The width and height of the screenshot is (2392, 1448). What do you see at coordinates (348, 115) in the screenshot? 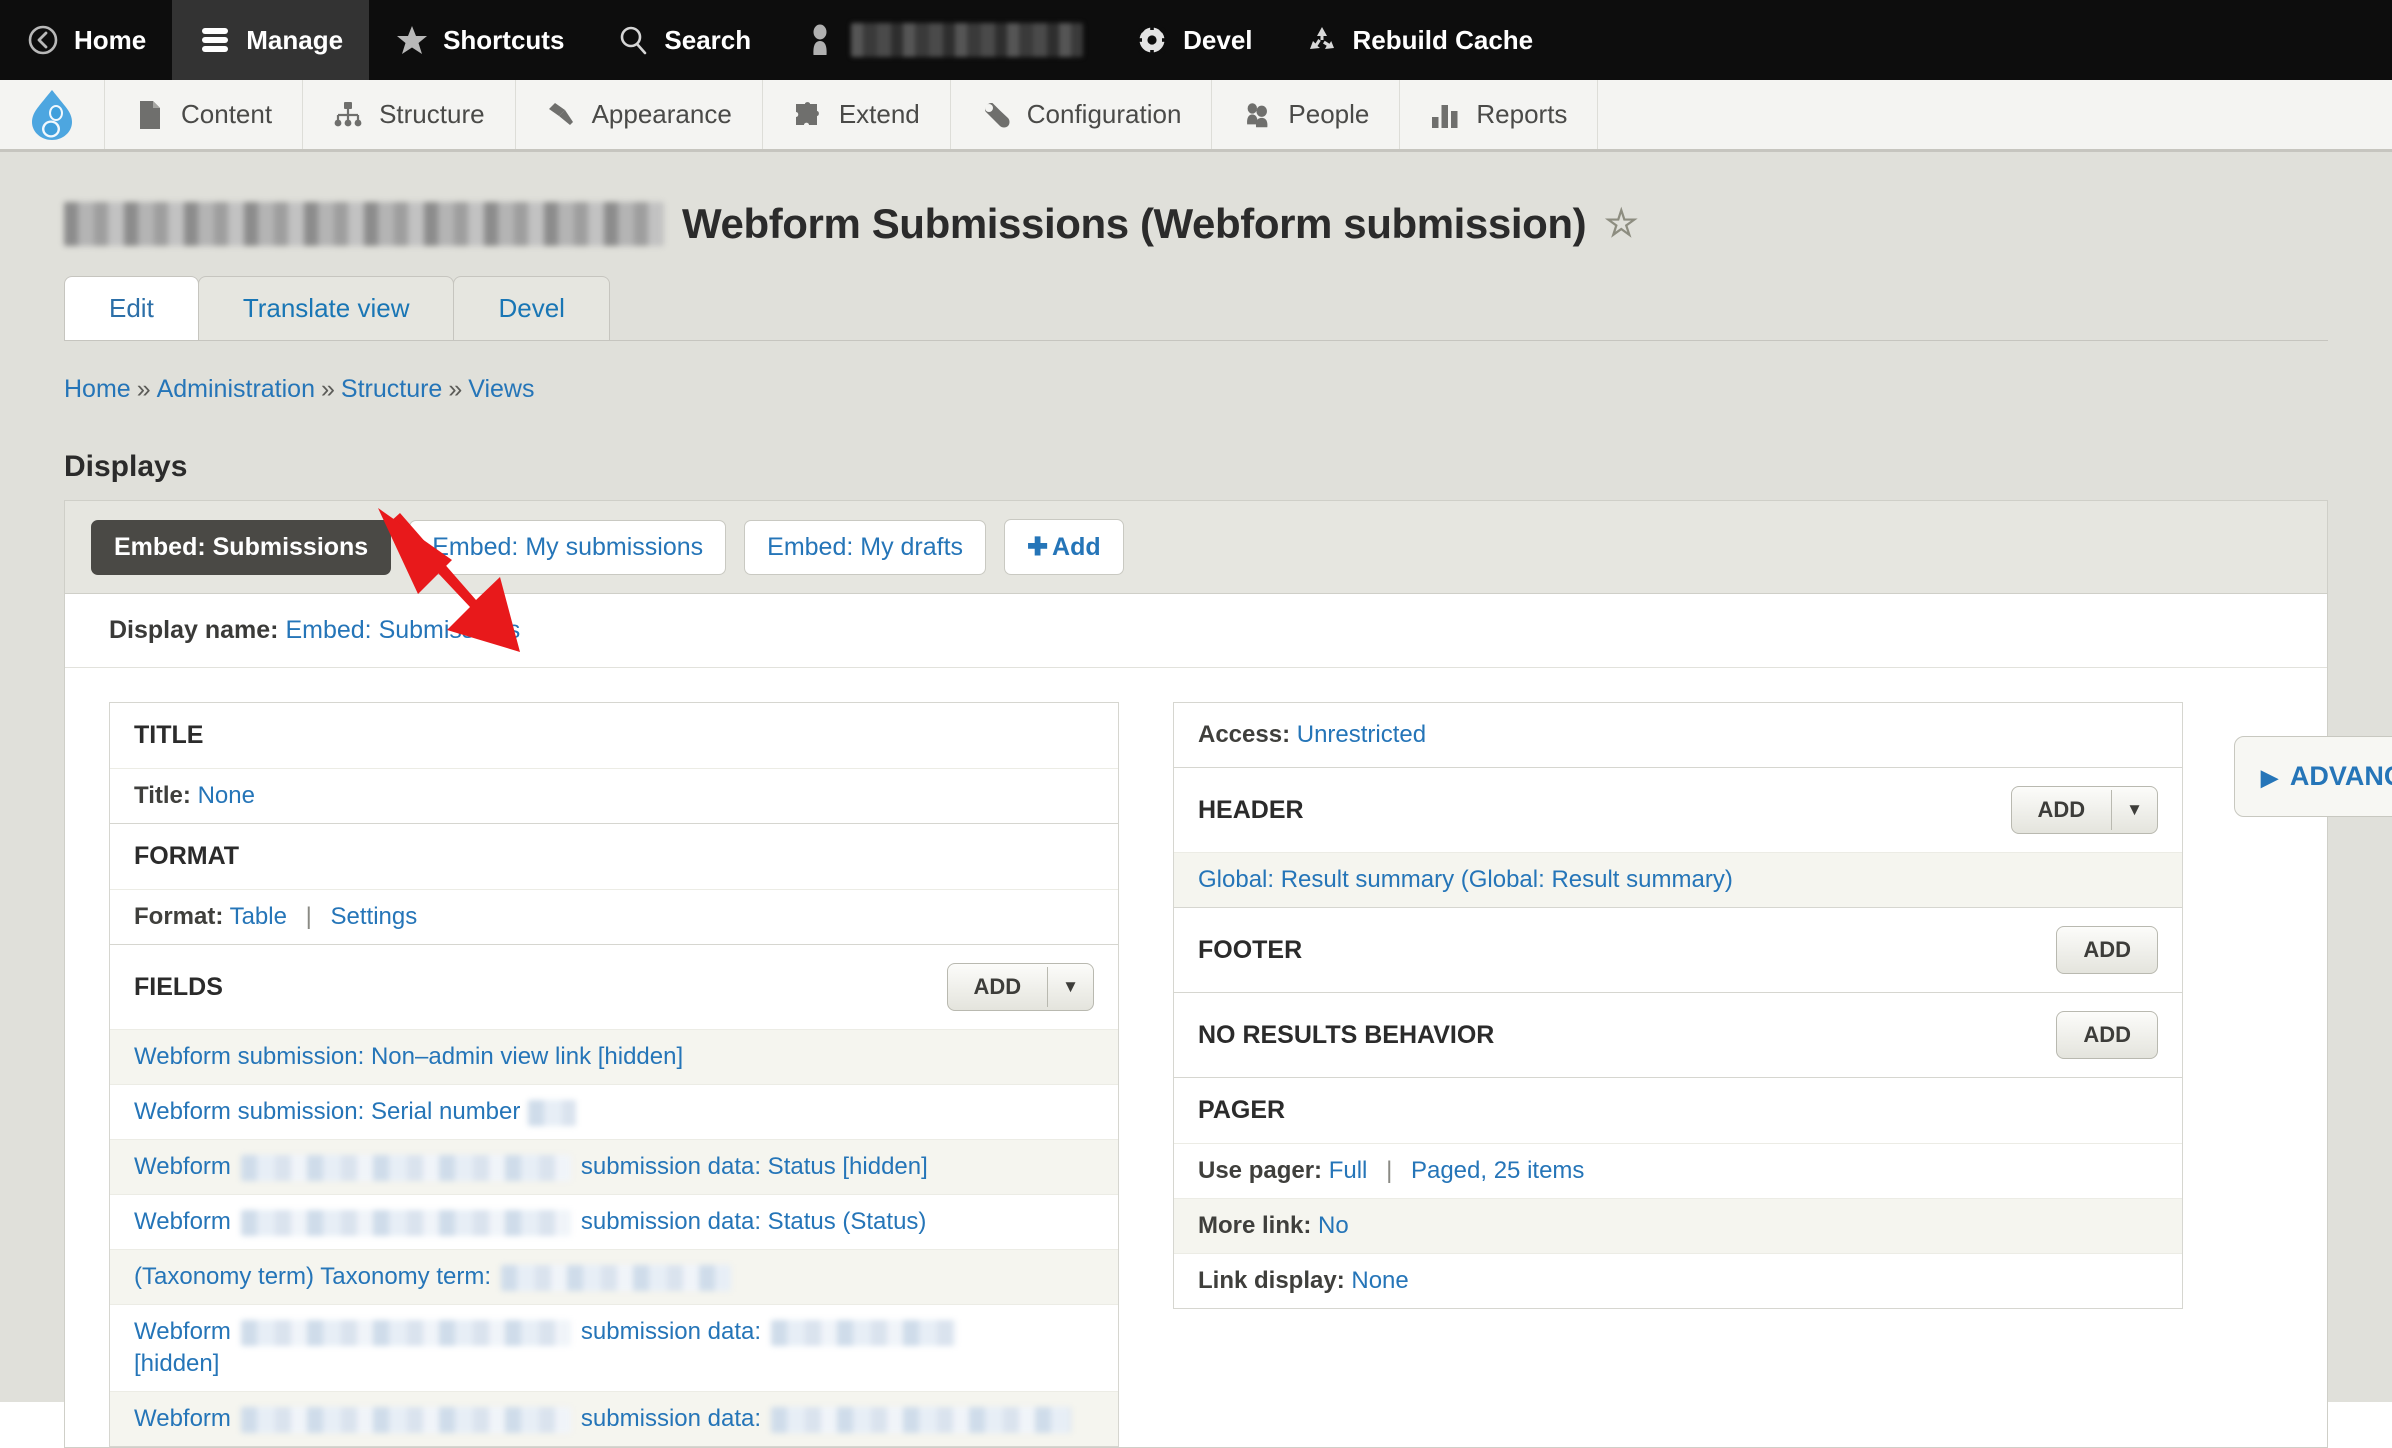
I see `sitemap-icon` at bounding box center [348, 115].